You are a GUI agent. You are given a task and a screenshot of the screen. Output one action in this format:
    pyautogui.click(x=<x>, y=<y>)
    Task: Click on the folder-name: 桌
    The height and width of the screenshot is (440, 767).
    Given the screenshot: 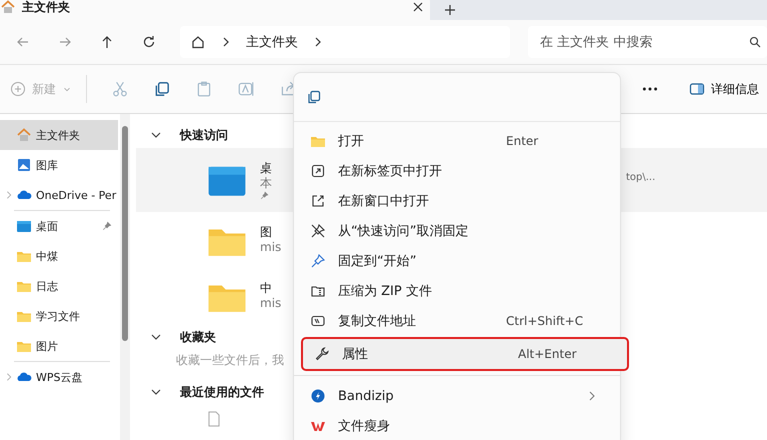 What is the action you would take?
    pyautogui.click(x=266, y=168)
    